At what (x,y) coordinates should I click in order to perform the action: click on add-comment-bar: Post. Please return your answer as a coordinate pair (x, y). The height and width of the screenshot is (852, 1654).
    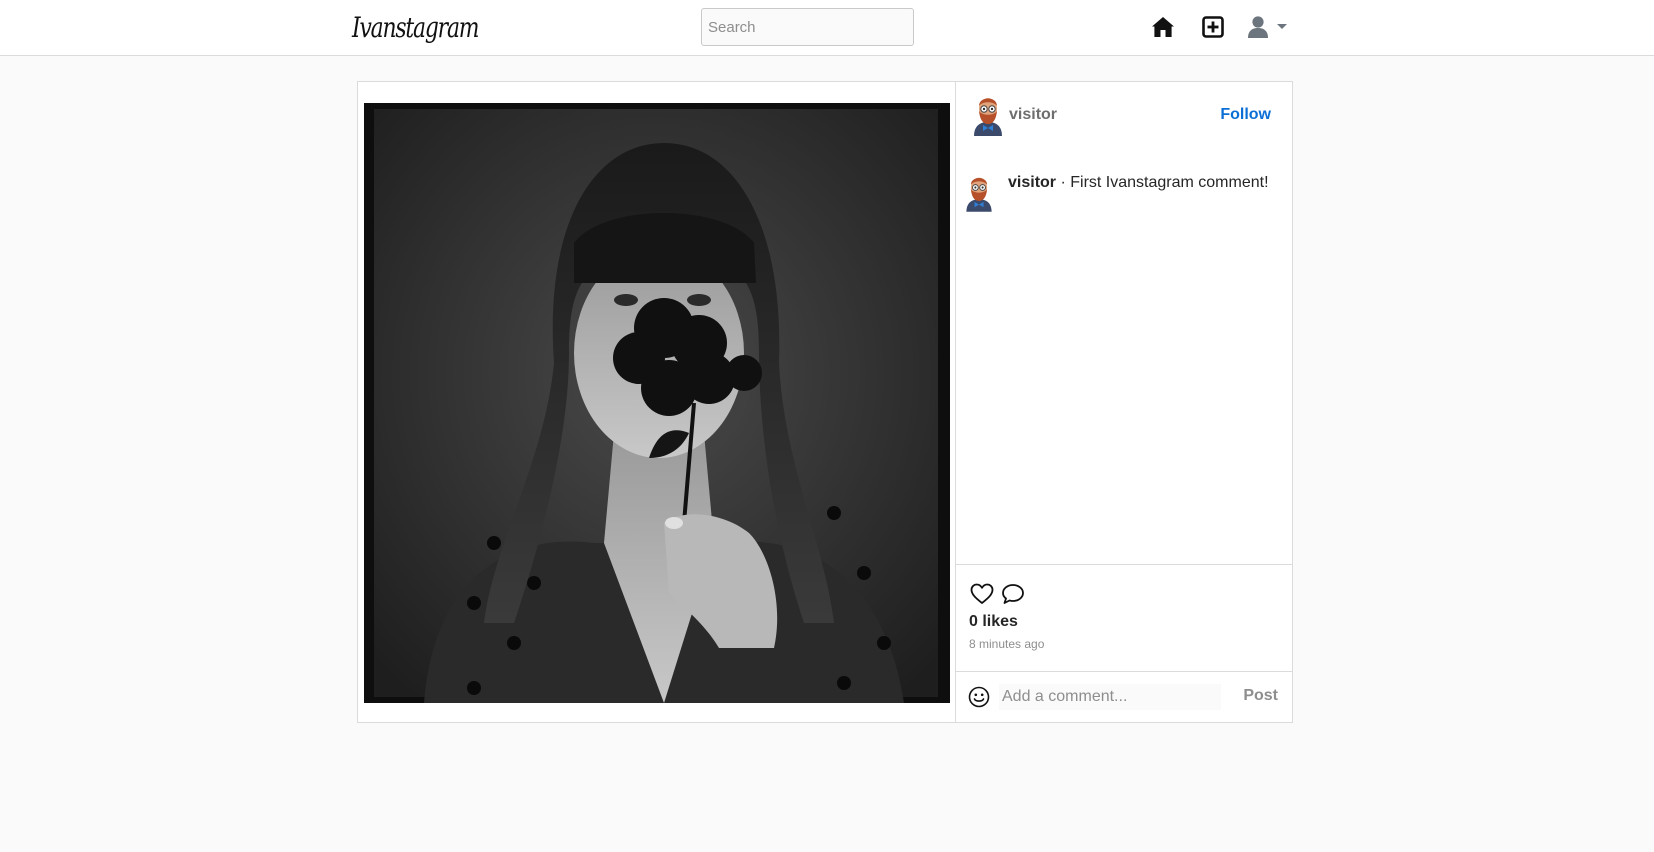
    Looking at the image, I should click on (1124, 696).